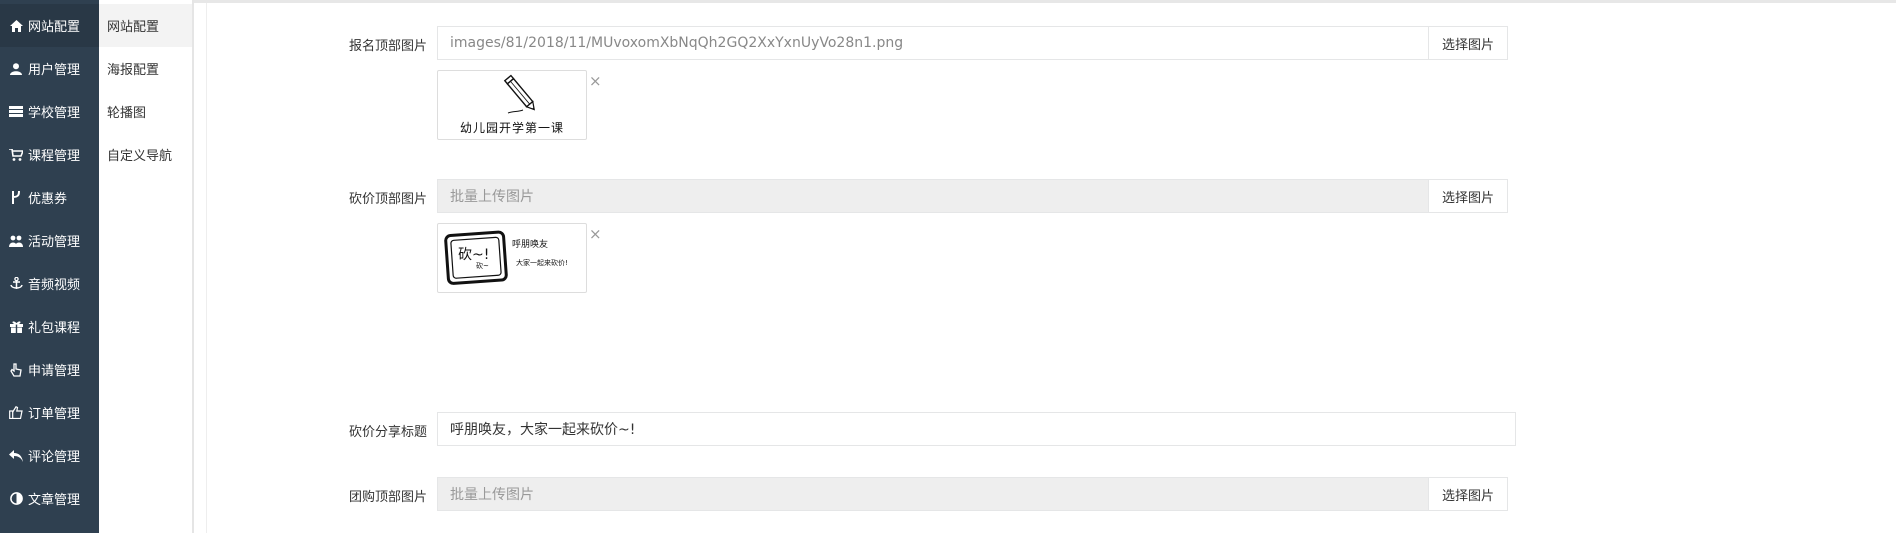 Image resolution: width=1896 pixels, height=533 pixels. I want to click on secondary-nav: 网站配置 海报配置 轮播图 自定义导航, so click(146, 266).